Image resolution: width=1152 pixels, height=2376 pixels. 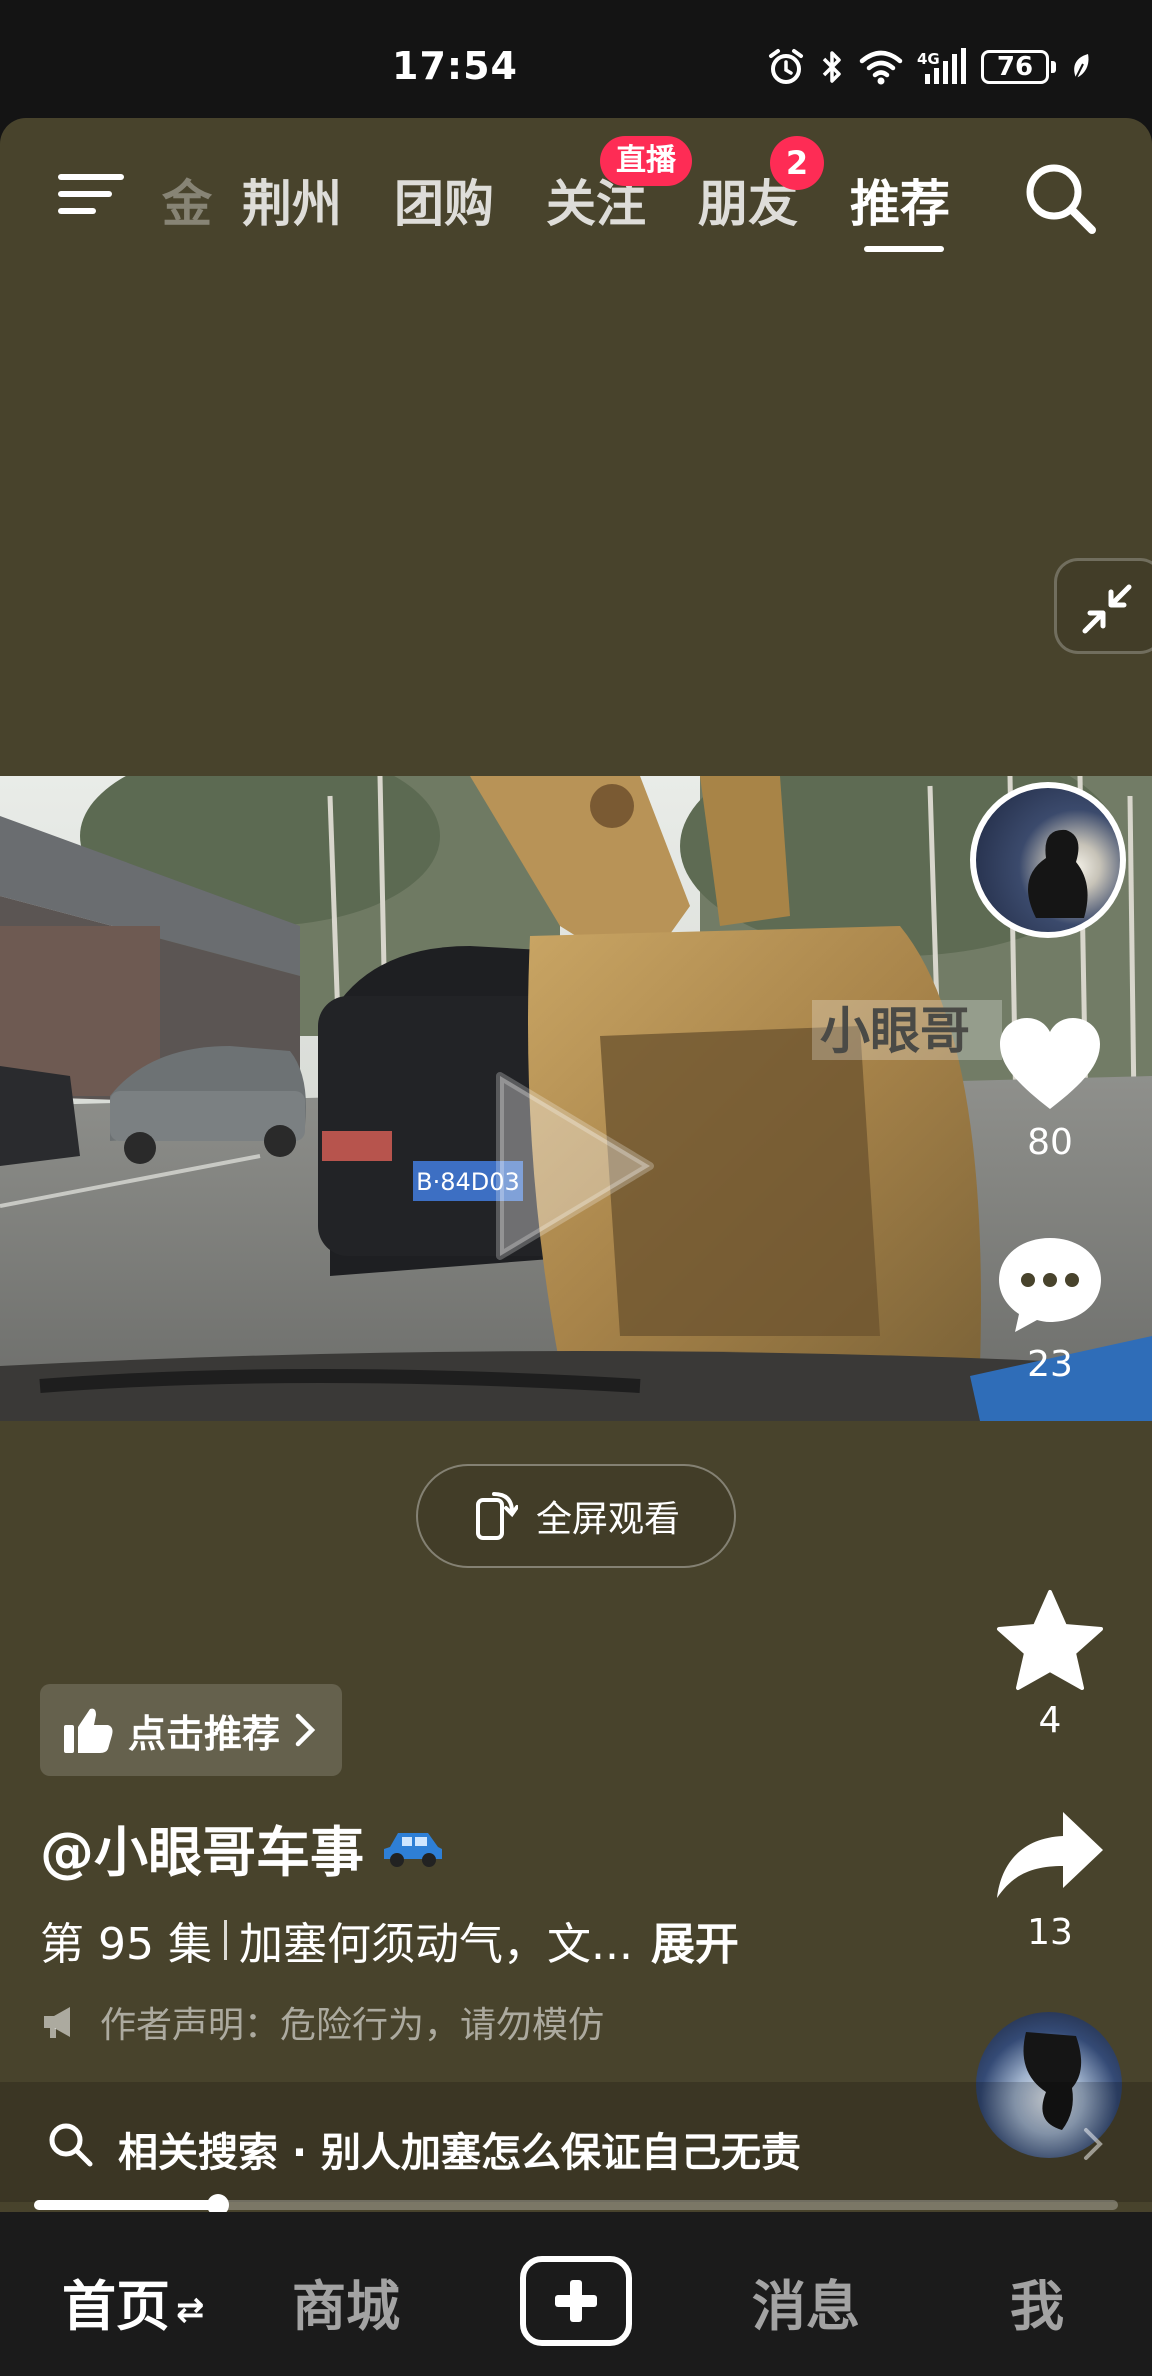 I want to click on add-button, so click(x=576, y=2301).